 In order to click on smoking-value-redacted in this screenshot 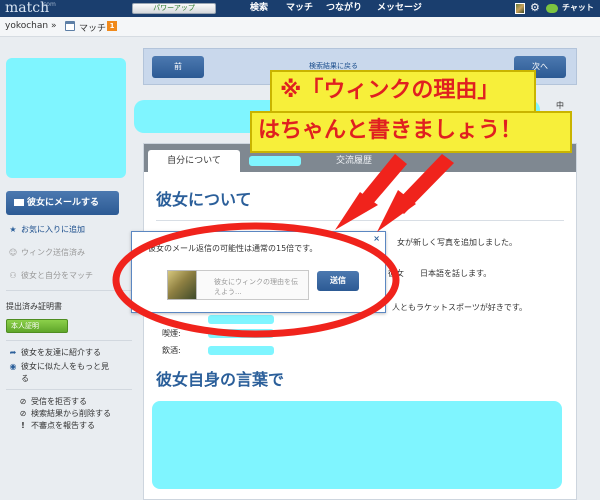, I will do `click(241, 333)`.